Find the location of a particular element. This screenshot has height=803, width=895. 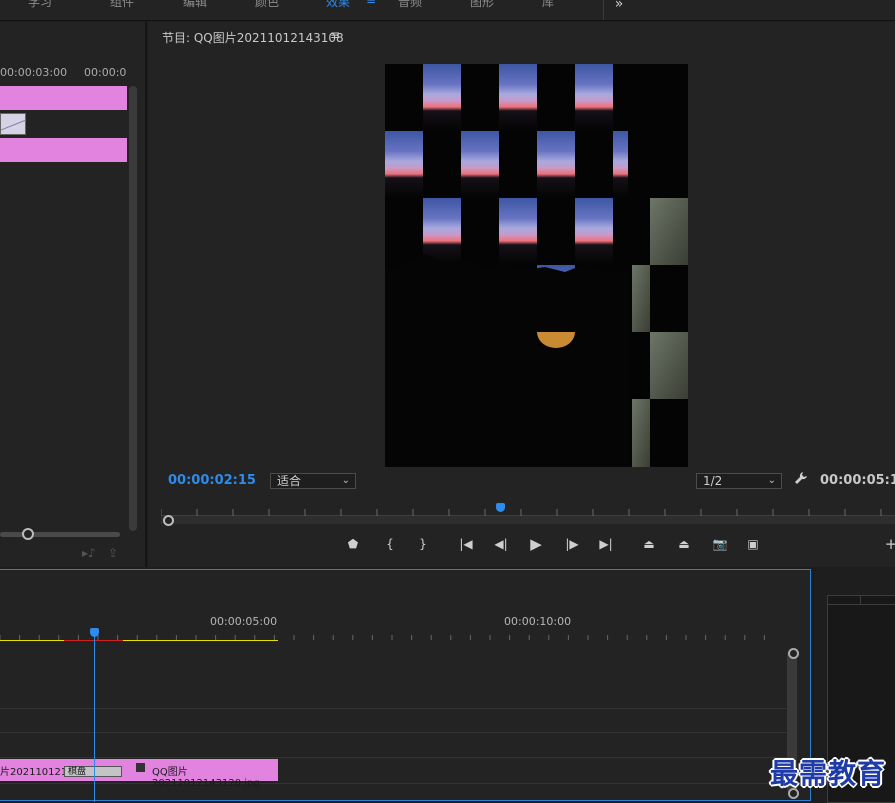

audio-only-icon: ▸♪ is located at coordinates (89, 553).